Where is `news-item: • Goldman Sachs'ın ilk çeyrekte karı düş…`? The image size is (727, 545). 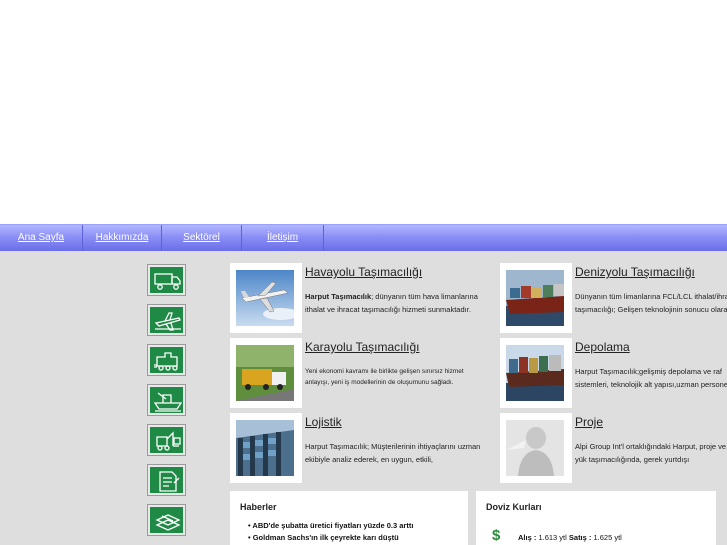
news-item: • Goldman Sachs'ın ilk çeyrekte karı düş… is located at coordinates (323, 537).